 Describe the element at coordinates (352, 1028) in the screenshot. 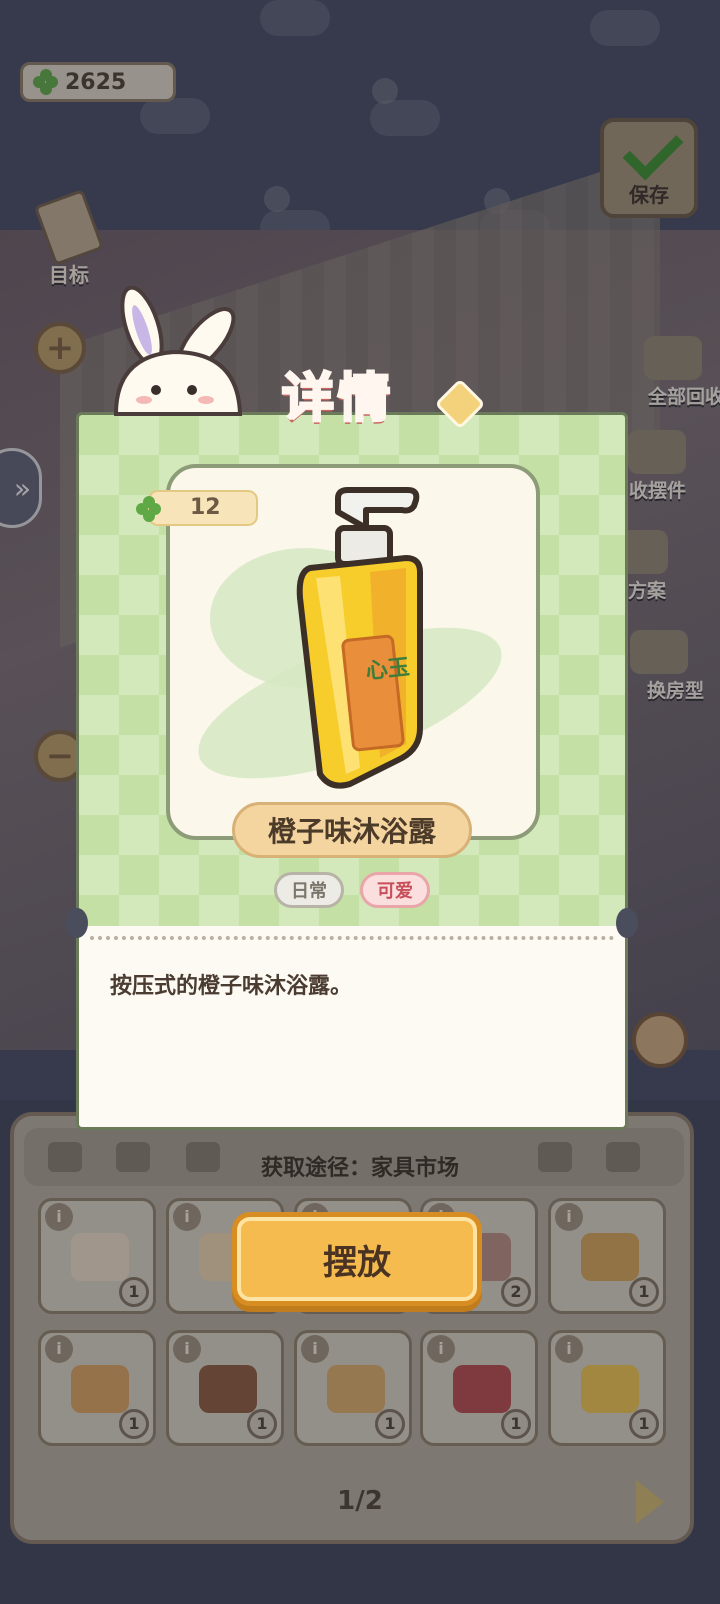

I see `description-panel` at that location.